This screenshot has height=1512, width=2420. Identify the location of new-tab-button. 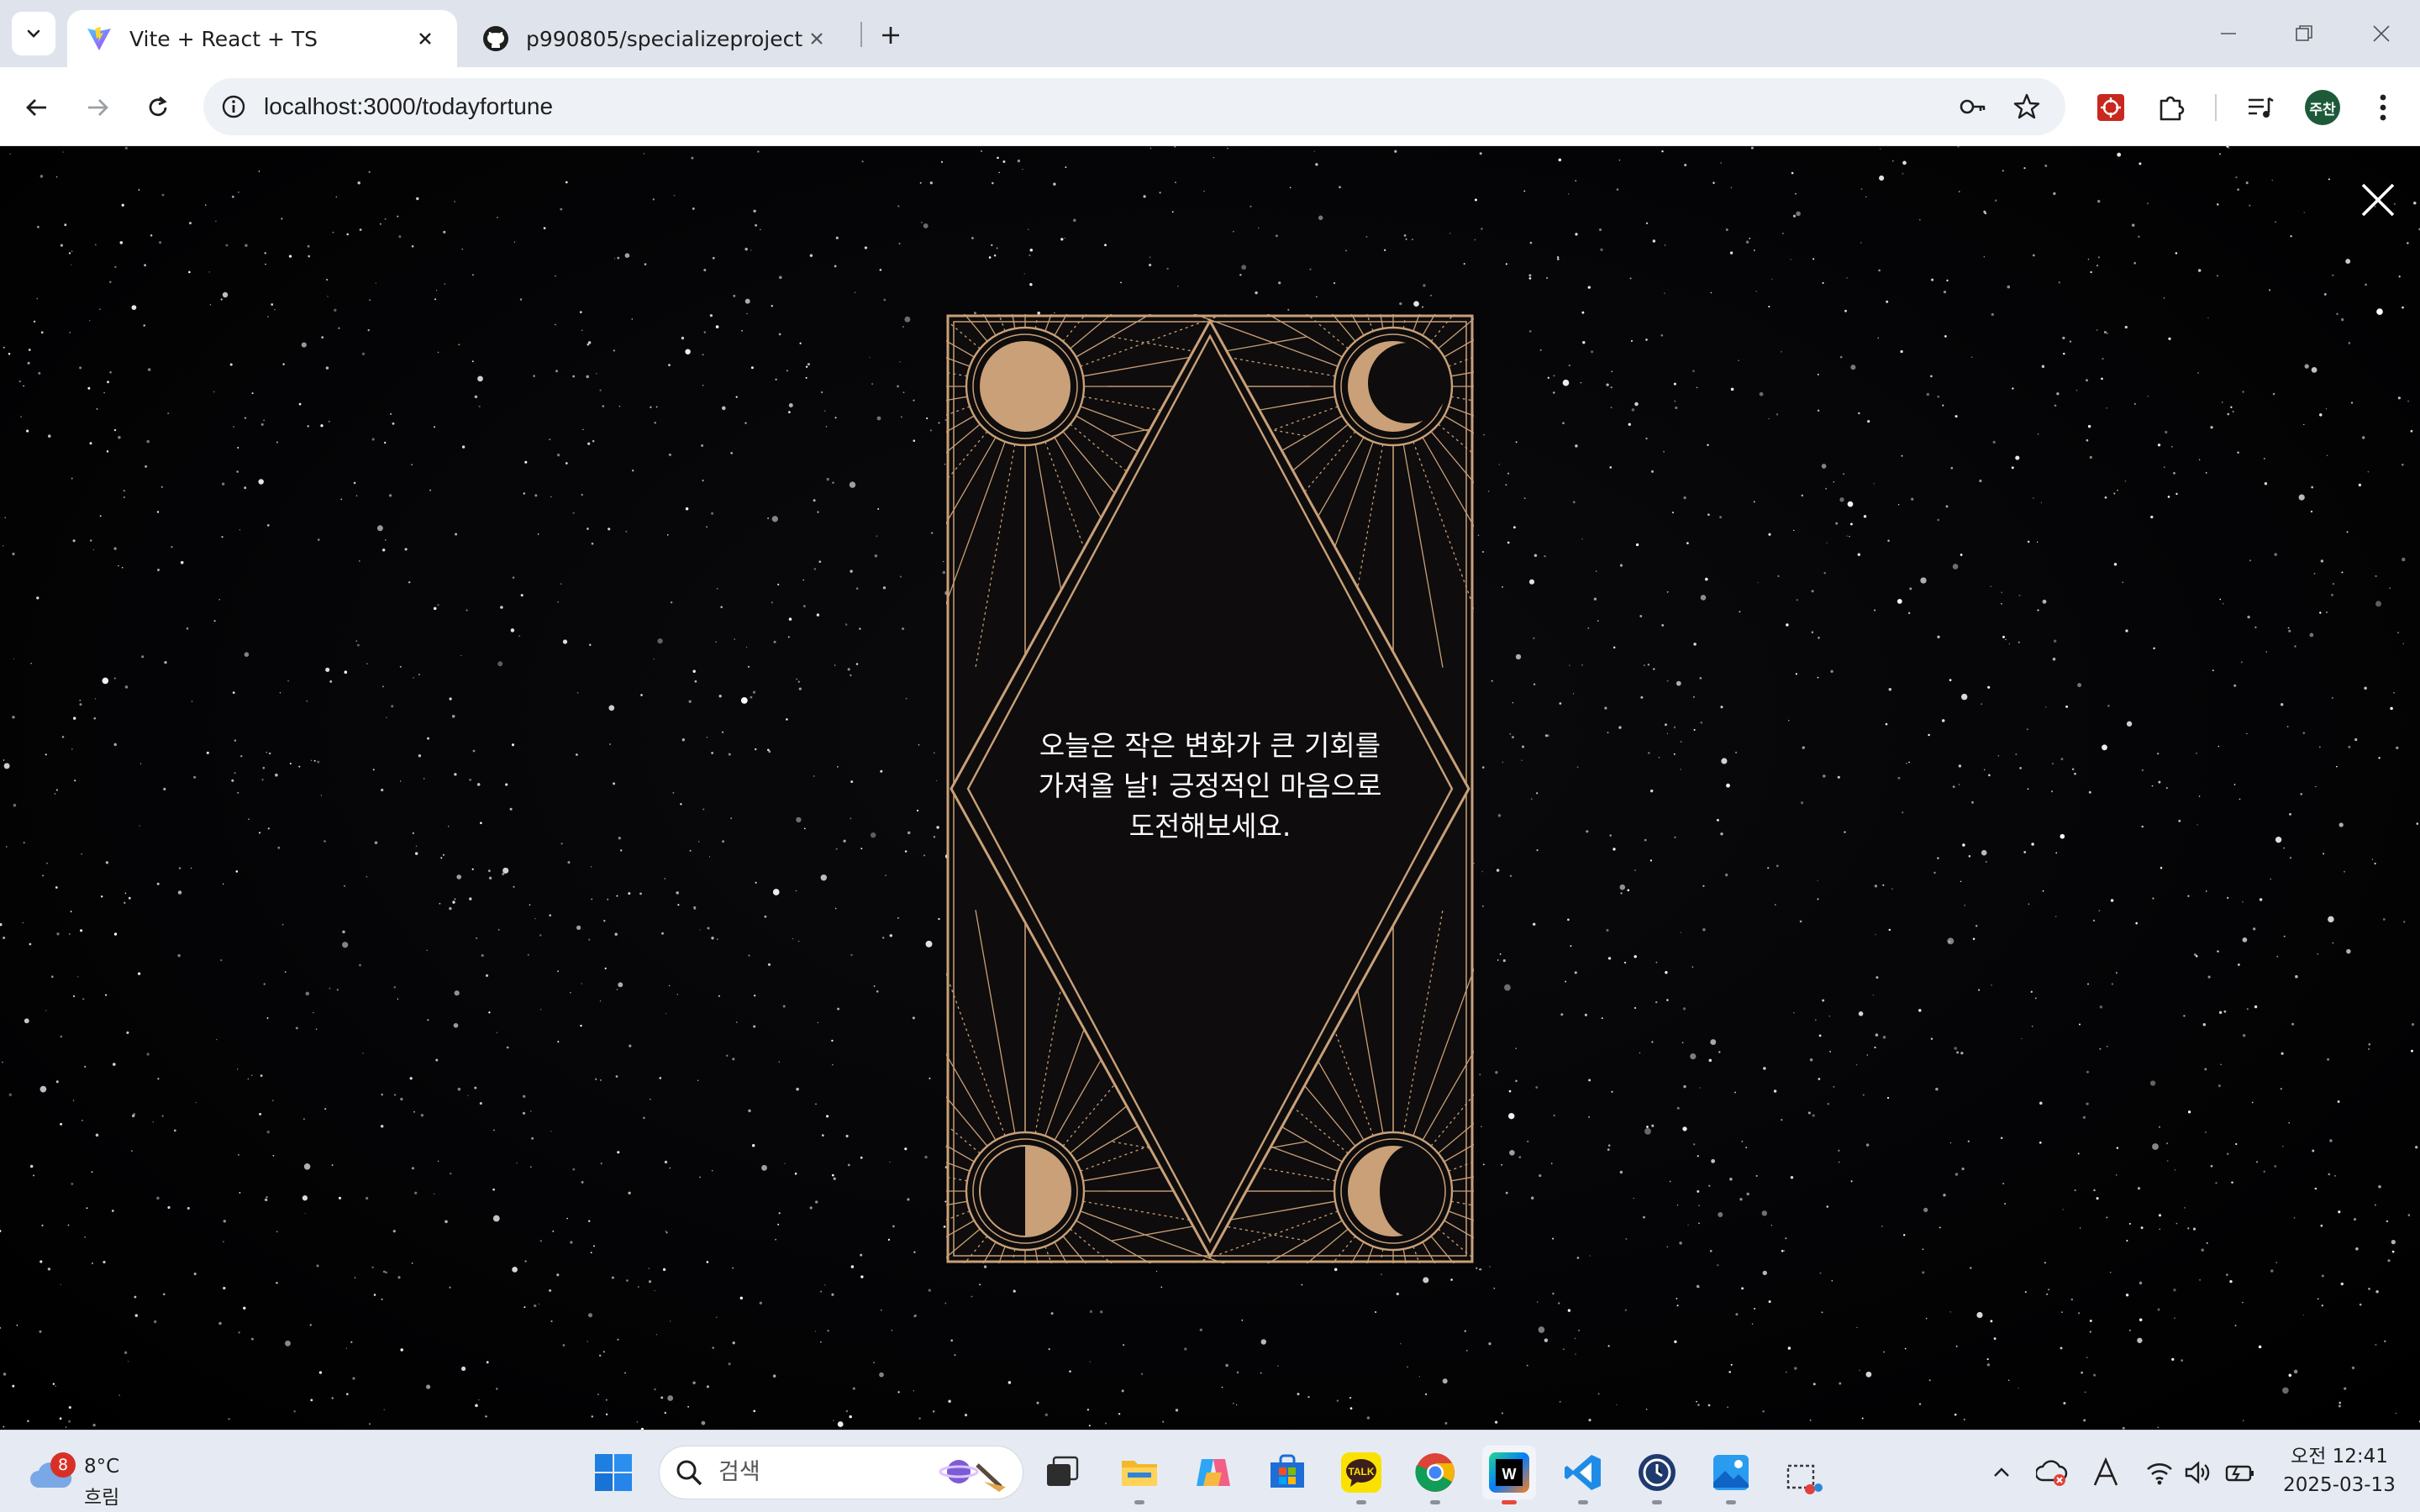
(891, 35).